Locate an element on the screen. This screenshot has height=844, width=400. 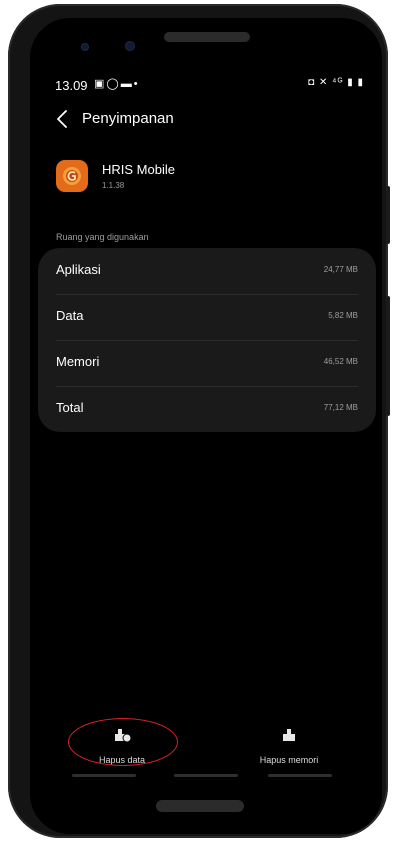
row-label: Data is located at coordinates (70, 315).